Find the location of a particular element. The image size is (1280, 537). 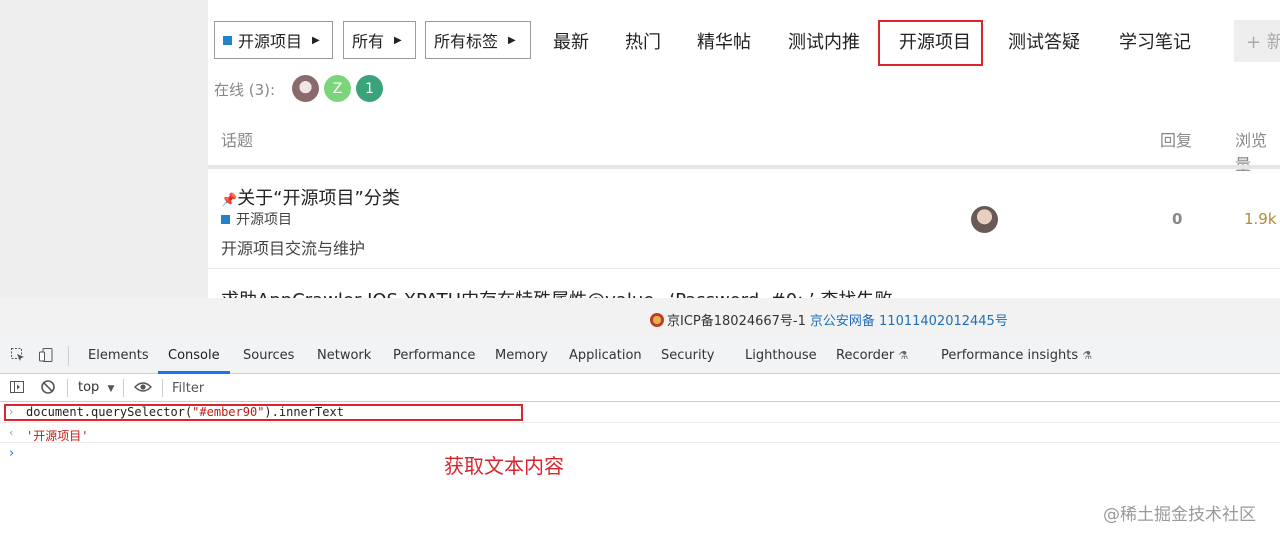

clear-console-icon is located at coordinates (48, 389).